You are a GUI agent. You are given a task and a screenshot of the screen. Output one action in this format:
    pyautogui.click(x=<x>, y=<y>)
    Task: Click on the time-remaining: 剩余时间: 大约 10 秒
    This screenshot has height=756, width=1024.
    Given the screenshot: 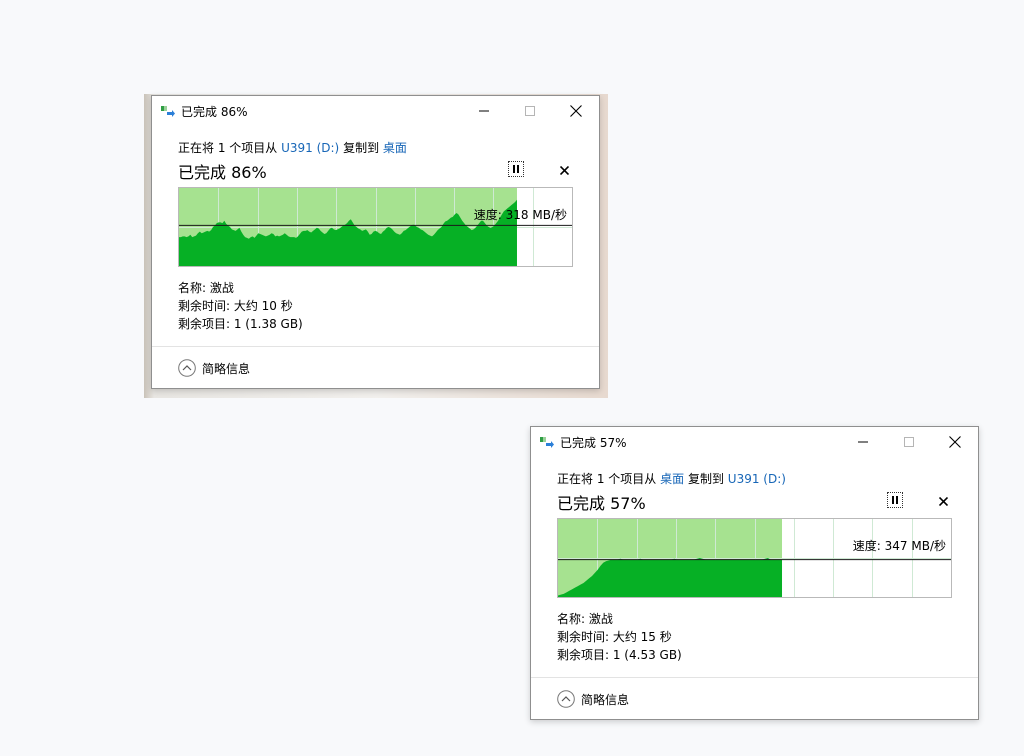 What is the action you would take?
    pyautogui.click(x=235, y=306)
    